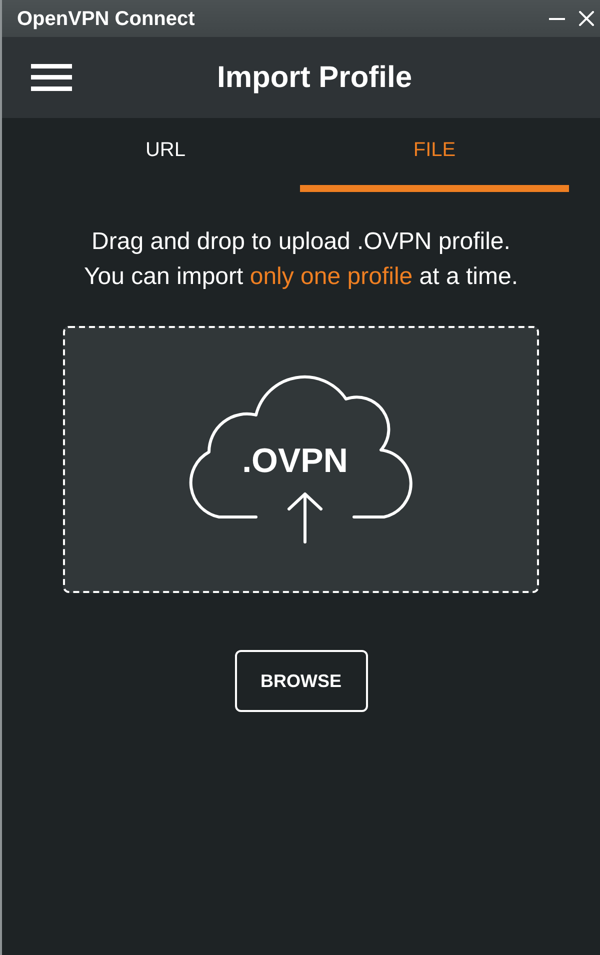 The image size is (600, 955). What do you see at coordinates (557, 19) in the screenshot?
I see `minimize-icon` at bounding box center [557, 19].